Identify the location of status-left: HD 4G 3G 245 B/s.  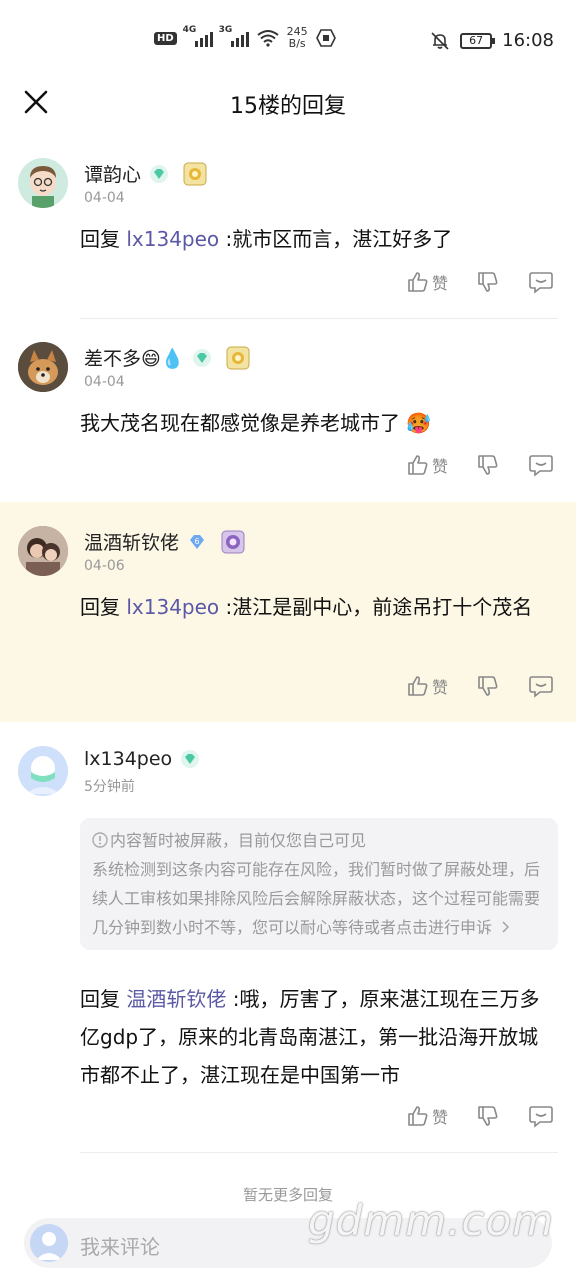
(245, 37).